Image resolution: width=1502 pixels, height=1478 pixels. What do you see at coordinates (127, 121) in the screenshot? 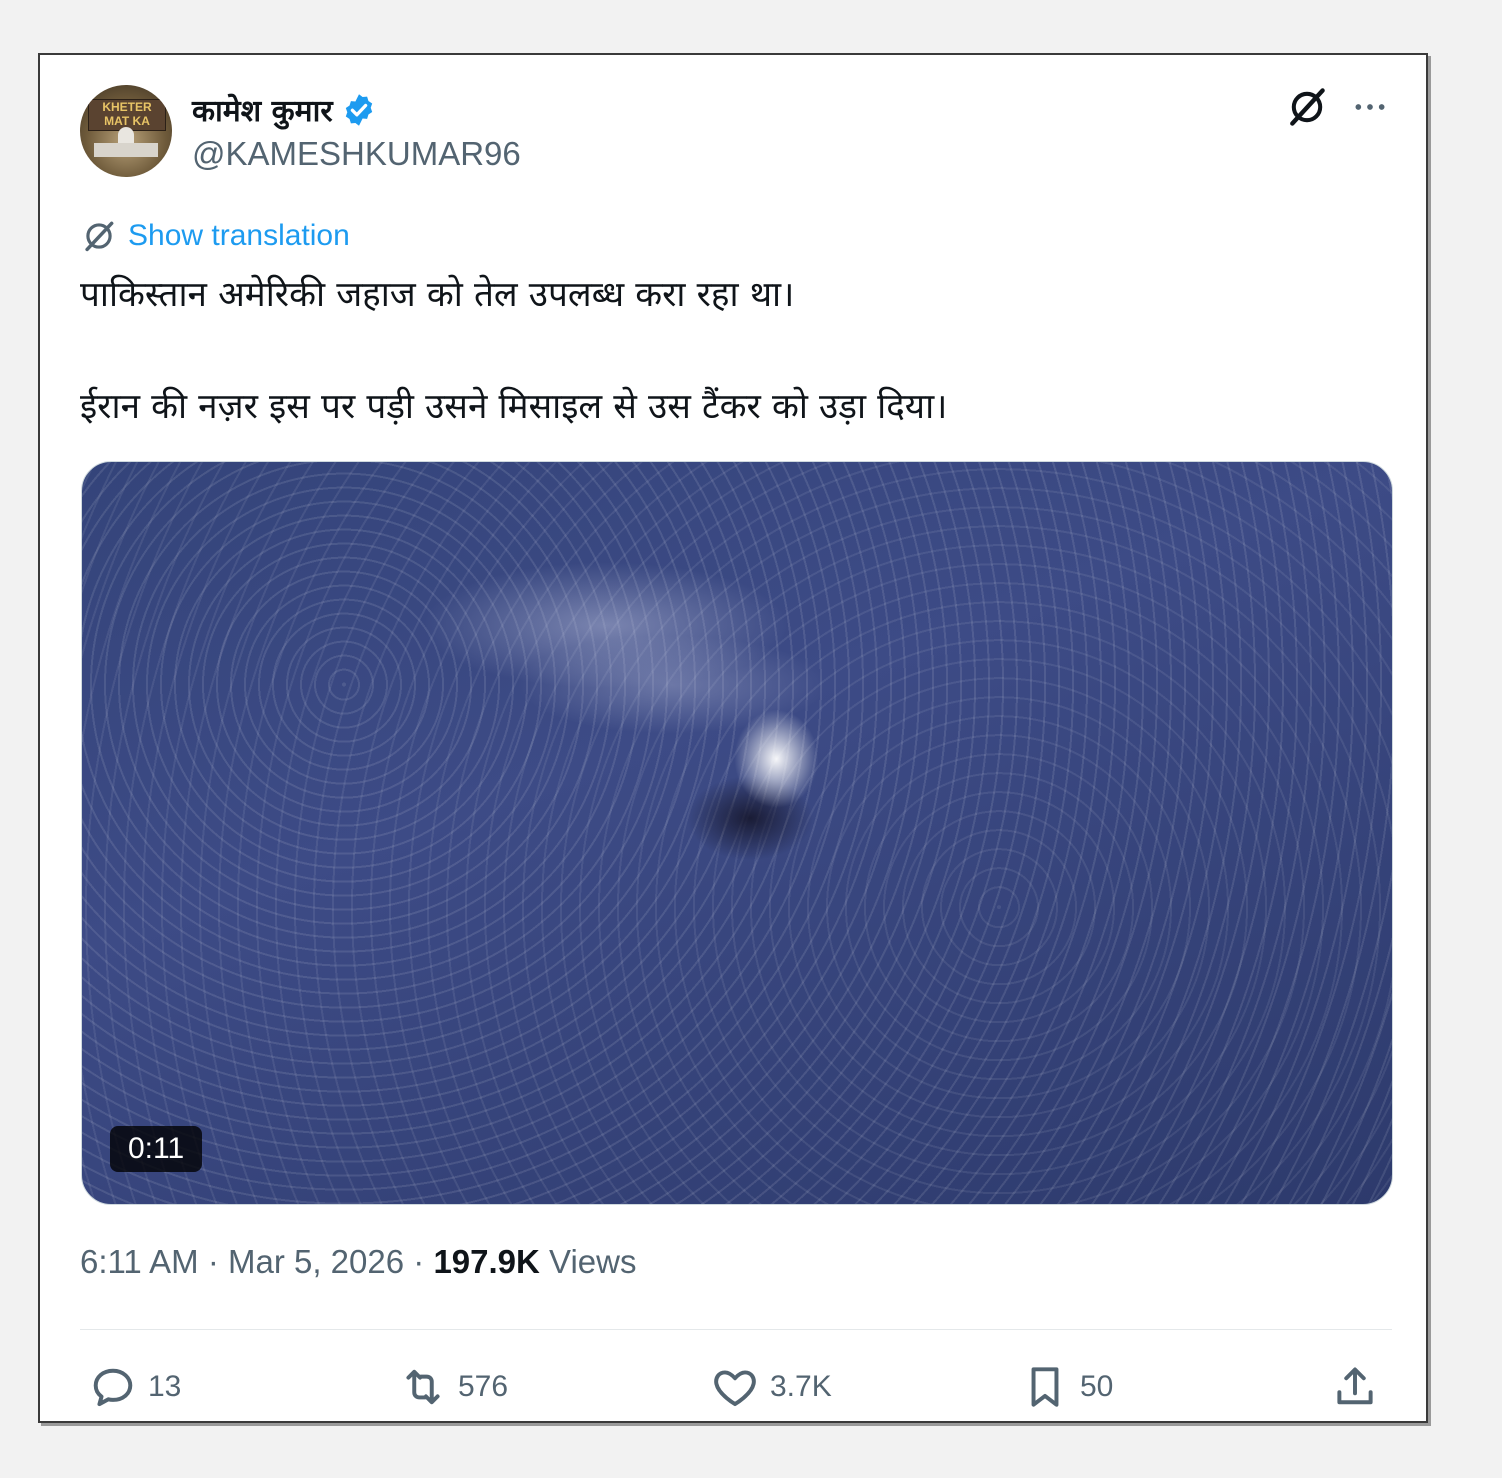
I see `avatar-sign-line2: MAT KA` at bounding box center [127, 121].